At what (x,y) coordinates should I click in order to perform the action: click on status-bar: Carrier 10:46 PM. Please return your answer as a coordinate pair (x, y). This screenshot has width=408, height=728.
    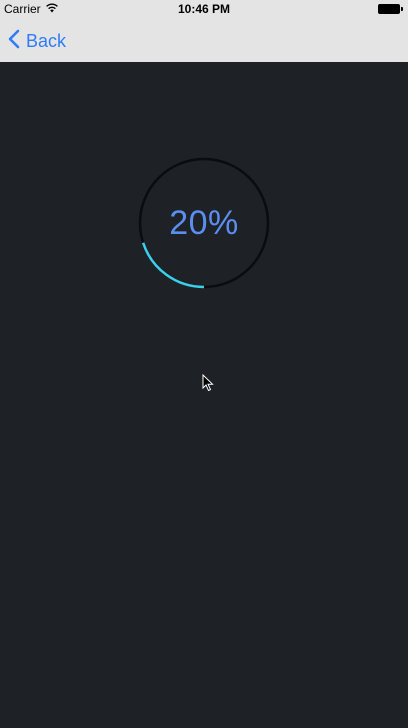
    Looking at the image, I should click on (204, 9).